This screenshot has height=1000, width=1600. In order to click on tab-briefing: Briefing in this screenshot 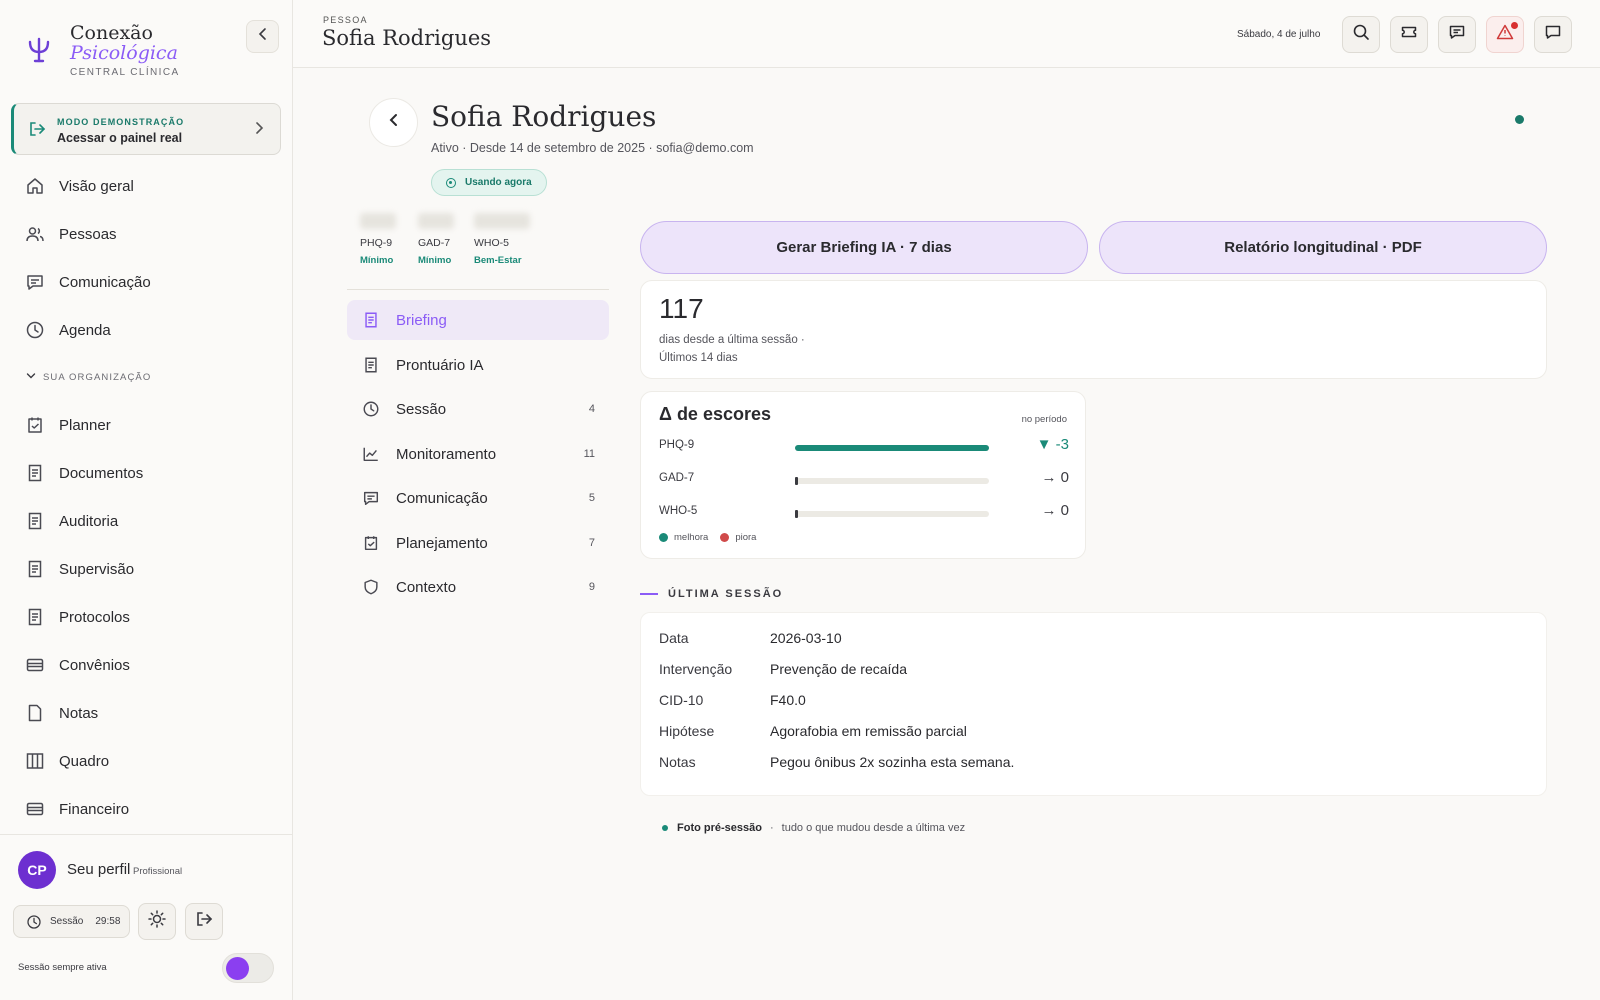, I will do `click(478, 320)`.